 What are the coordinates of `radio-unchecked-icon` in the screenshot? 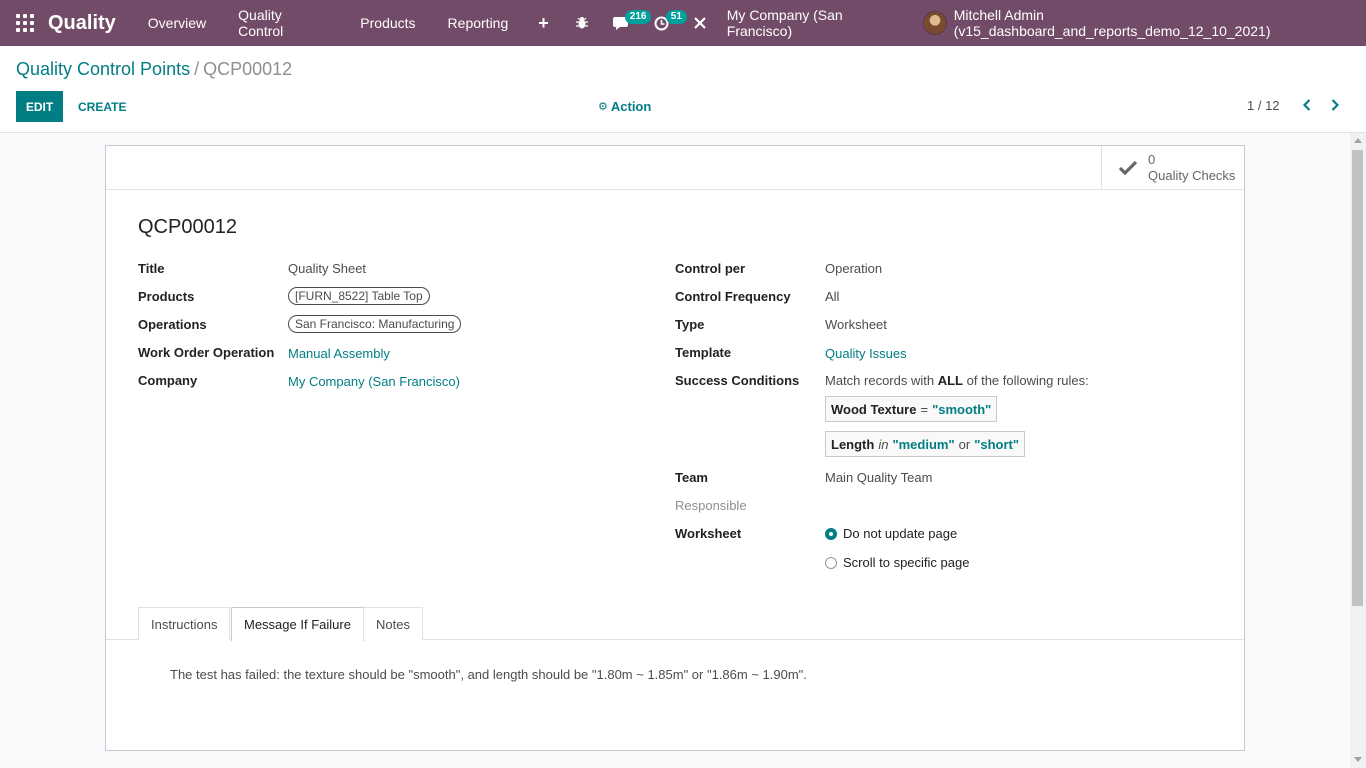 It's located at (831, 562).